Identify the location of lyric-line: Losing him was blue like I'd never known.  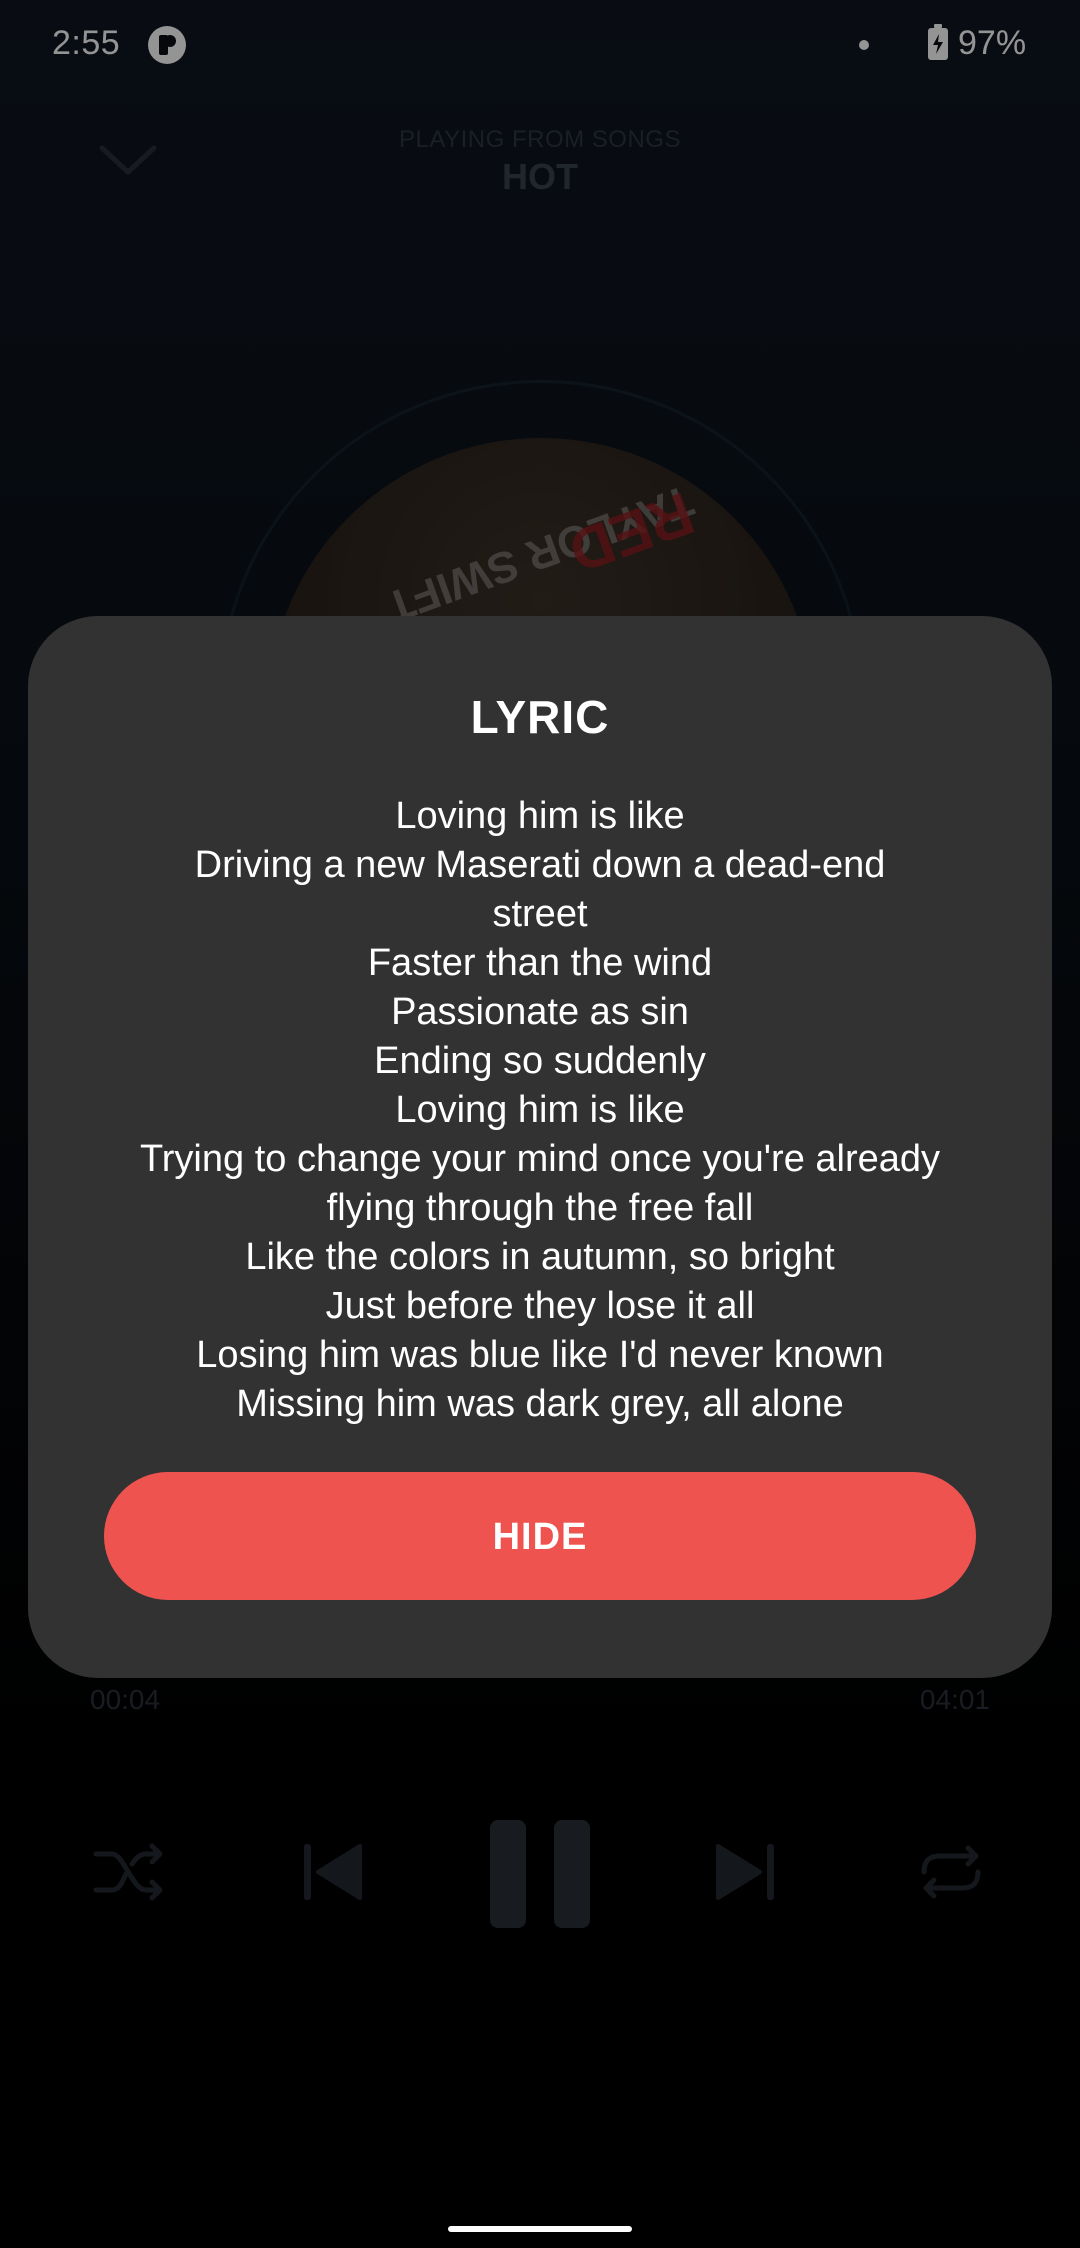
(540, 1355).